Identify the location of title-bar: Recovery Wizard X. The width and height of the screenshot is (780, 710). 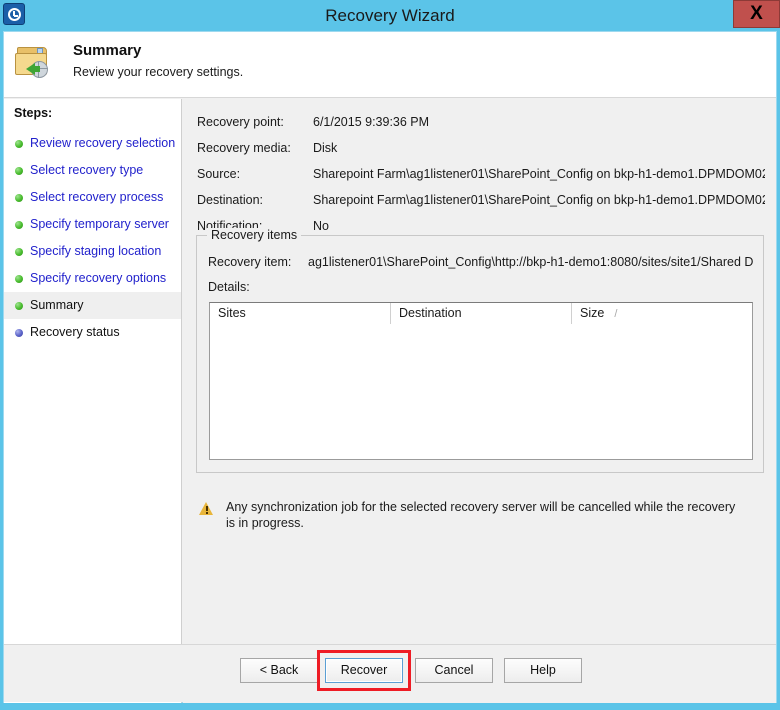
(390, 15).